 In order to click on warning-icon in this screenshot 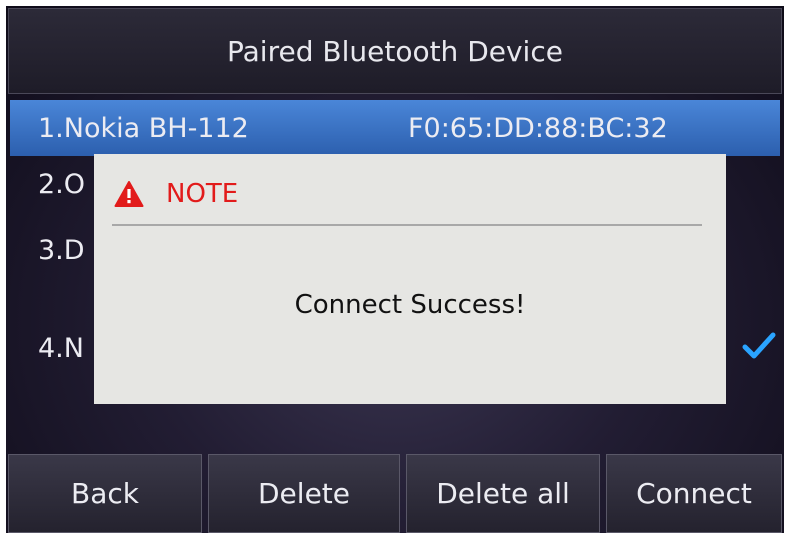, I will do `click(129, 194)`.